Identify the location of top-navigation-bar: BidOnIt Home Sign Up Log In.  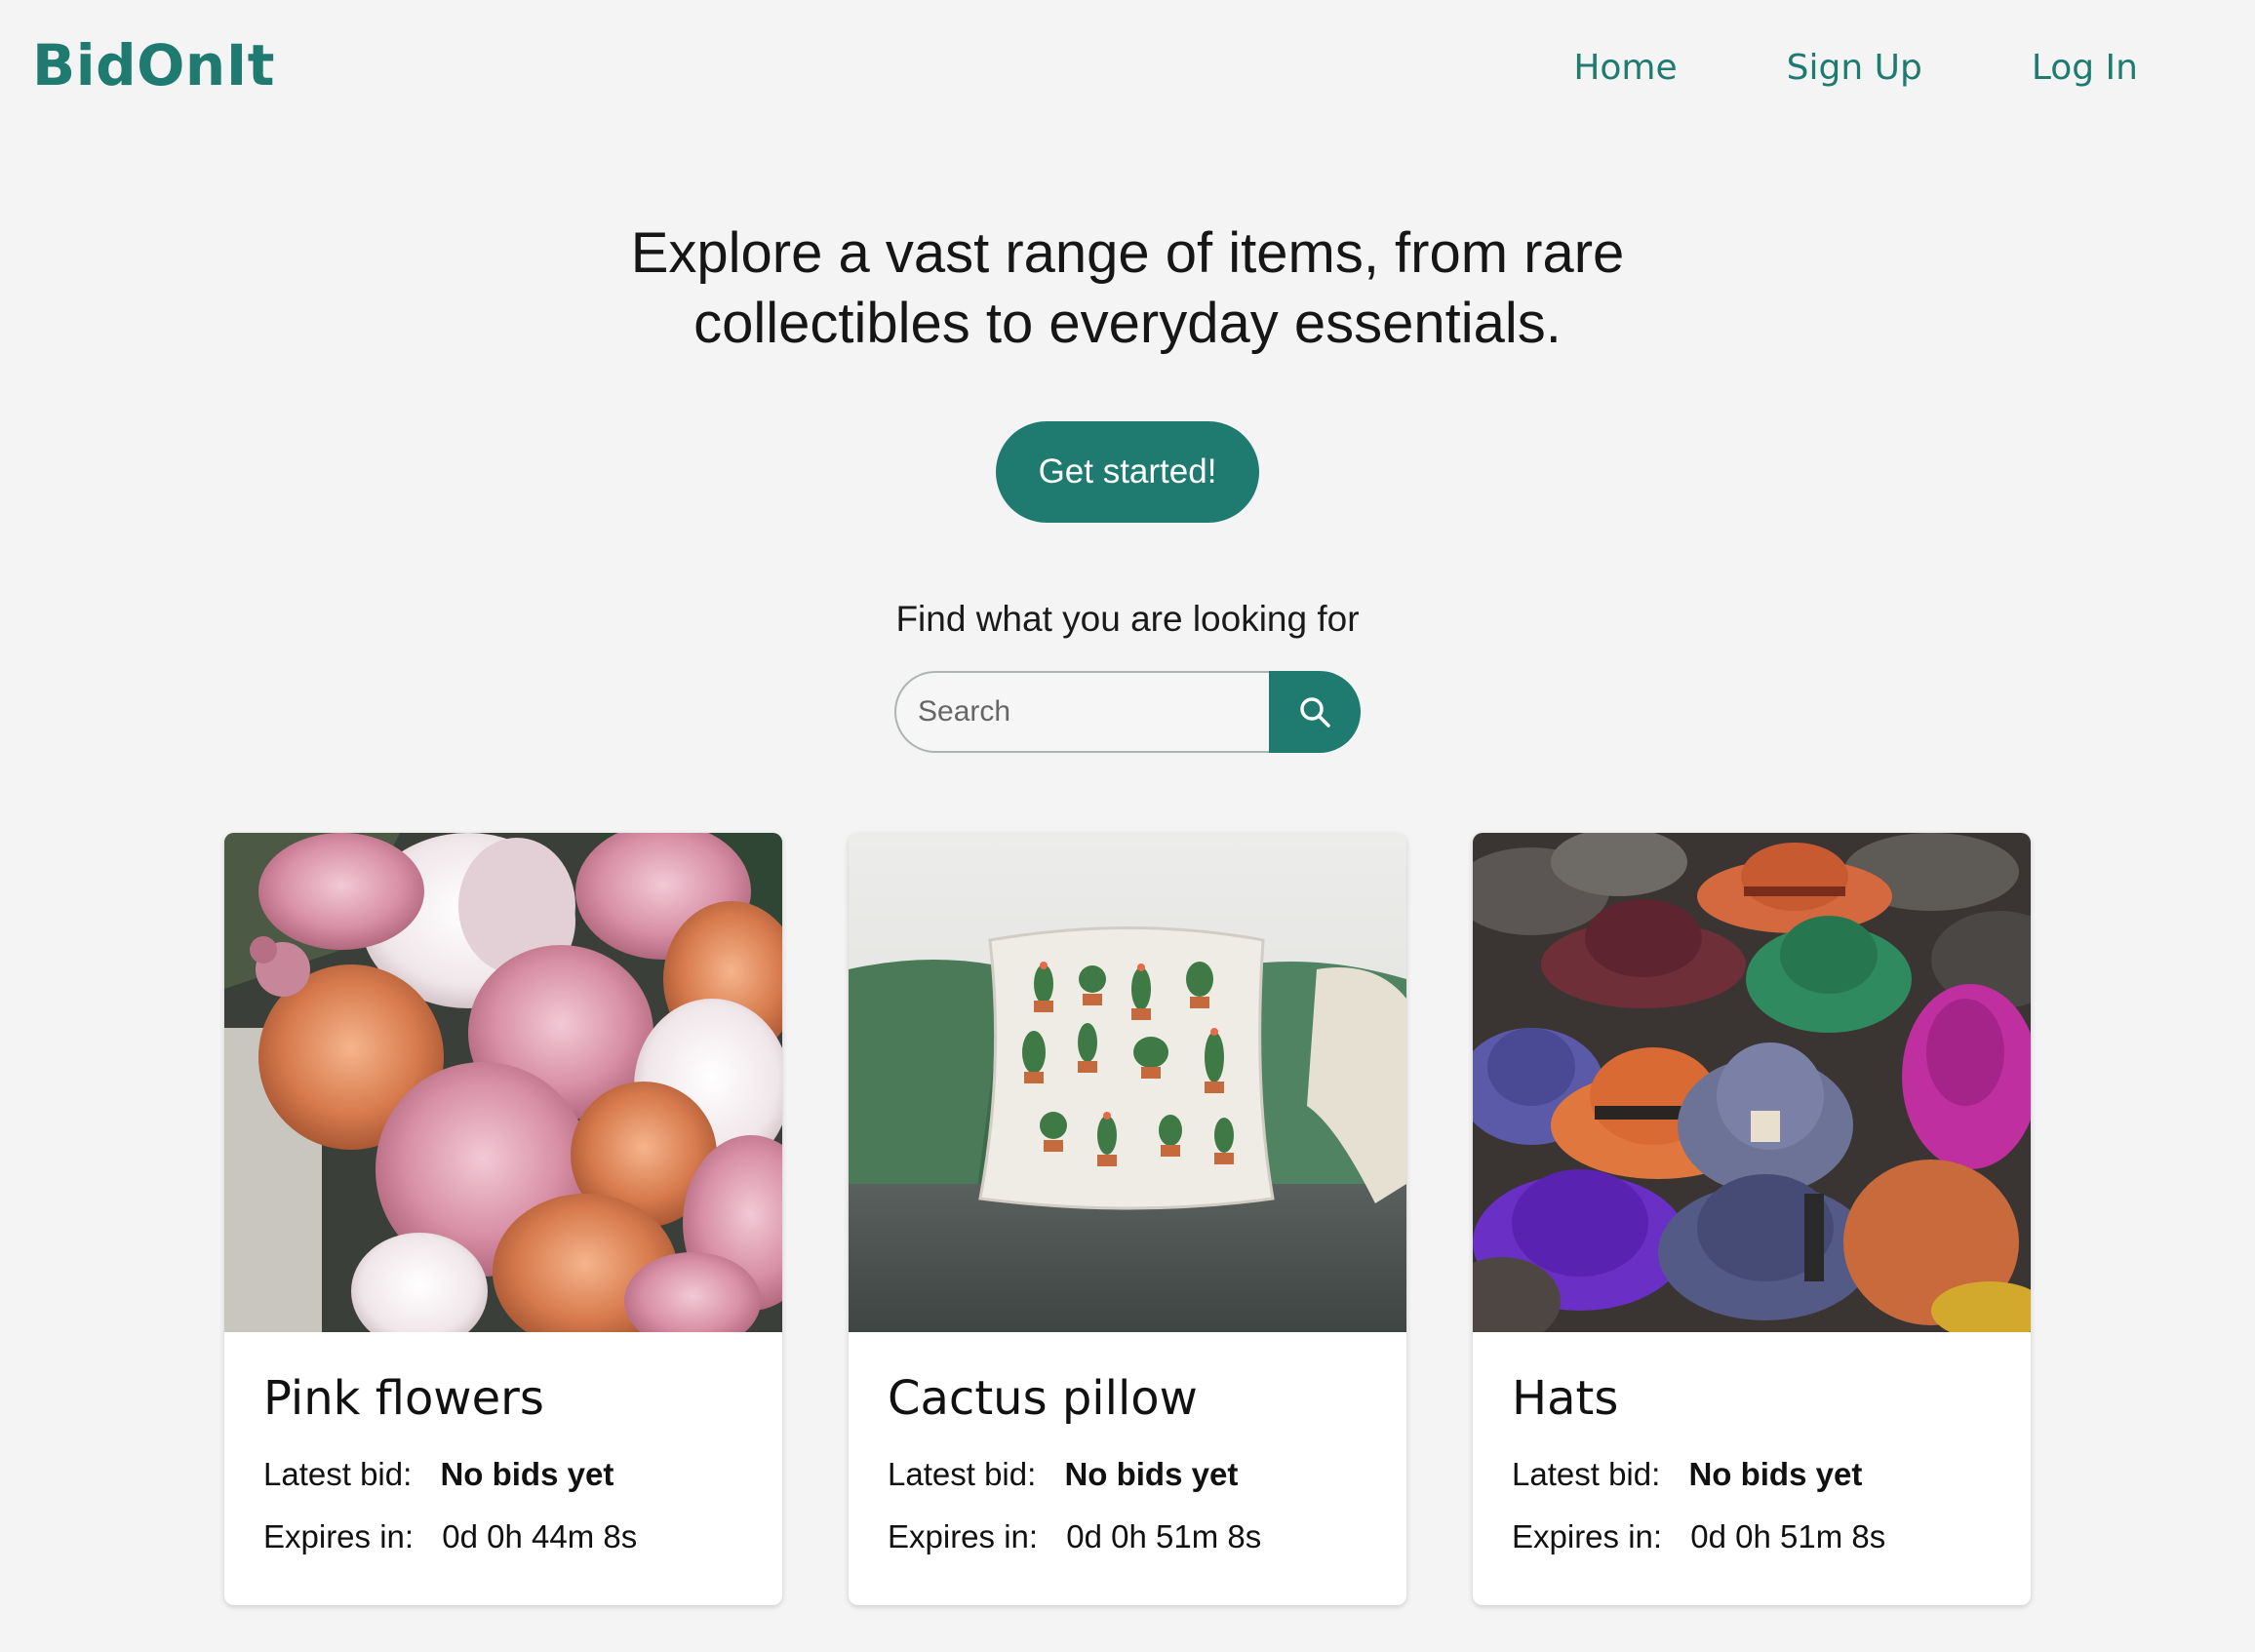
(1128, 78).